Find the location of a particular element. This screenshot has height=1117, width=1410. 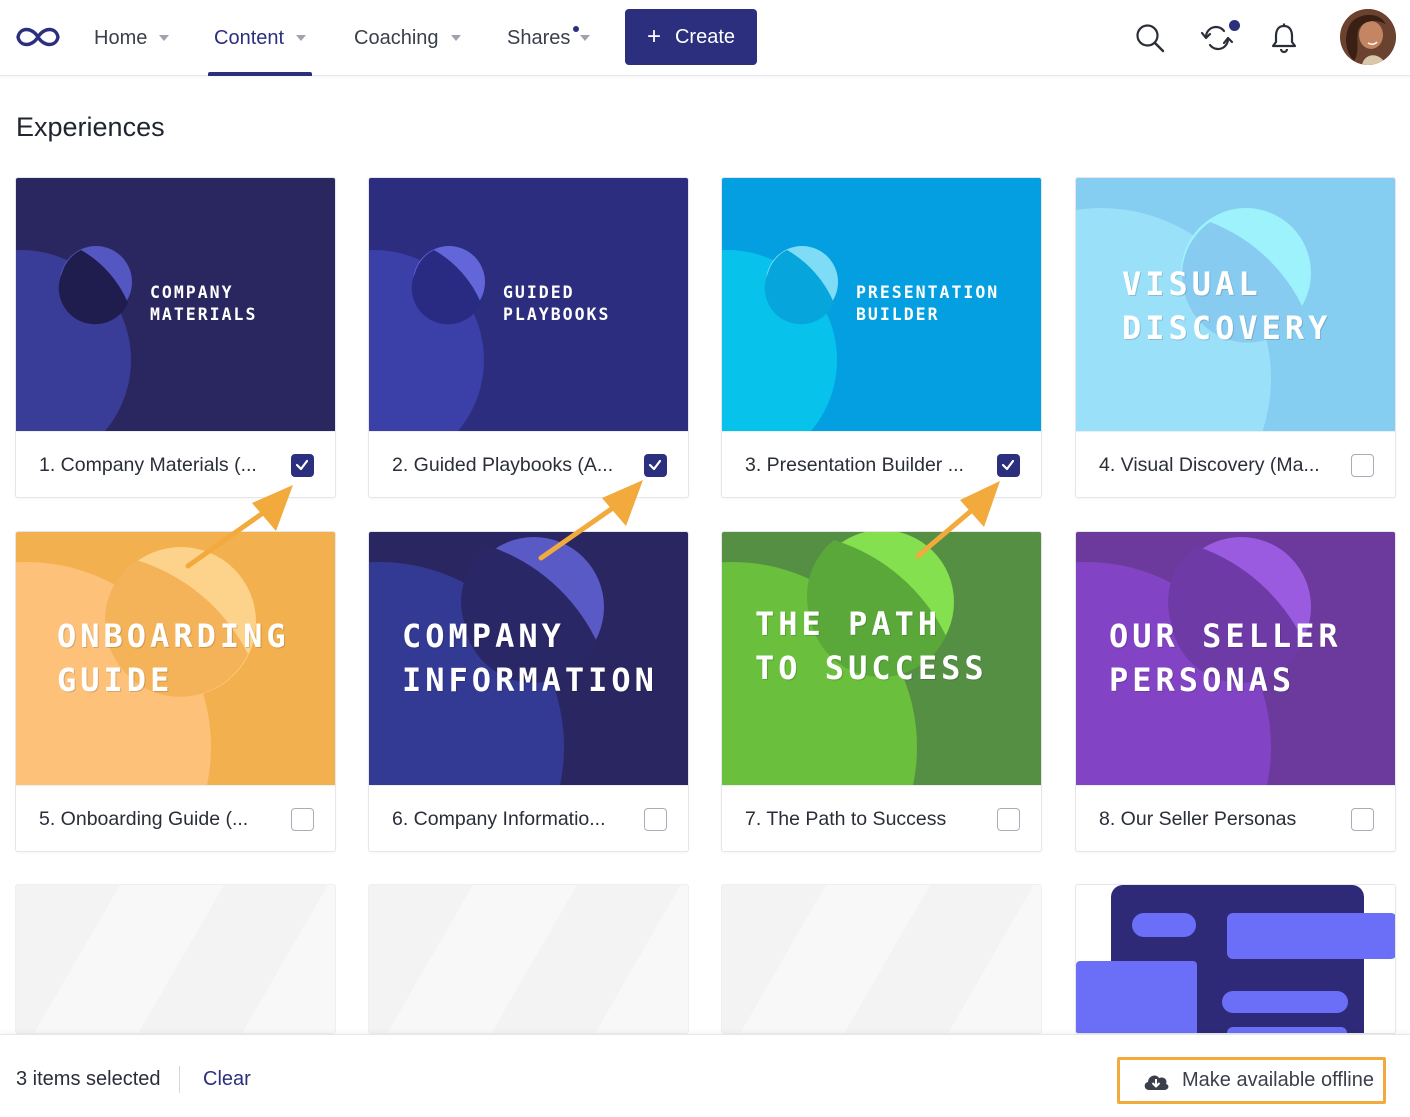

plus-icon: + is located at coordinates (653, 36).